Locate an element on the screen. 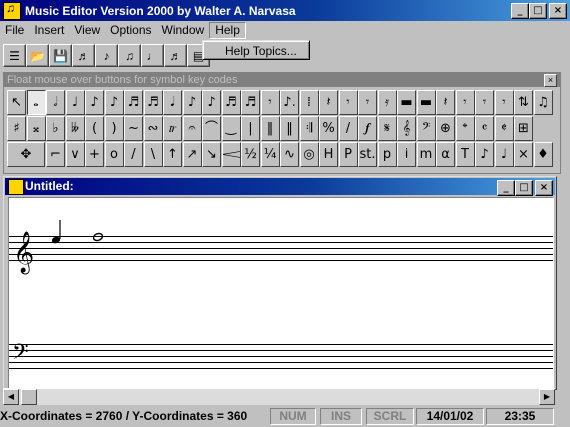 The height and width of the screenshot is (427, 570). palette-symbol-r2-c6: ( is located at coordinates (94, 128).